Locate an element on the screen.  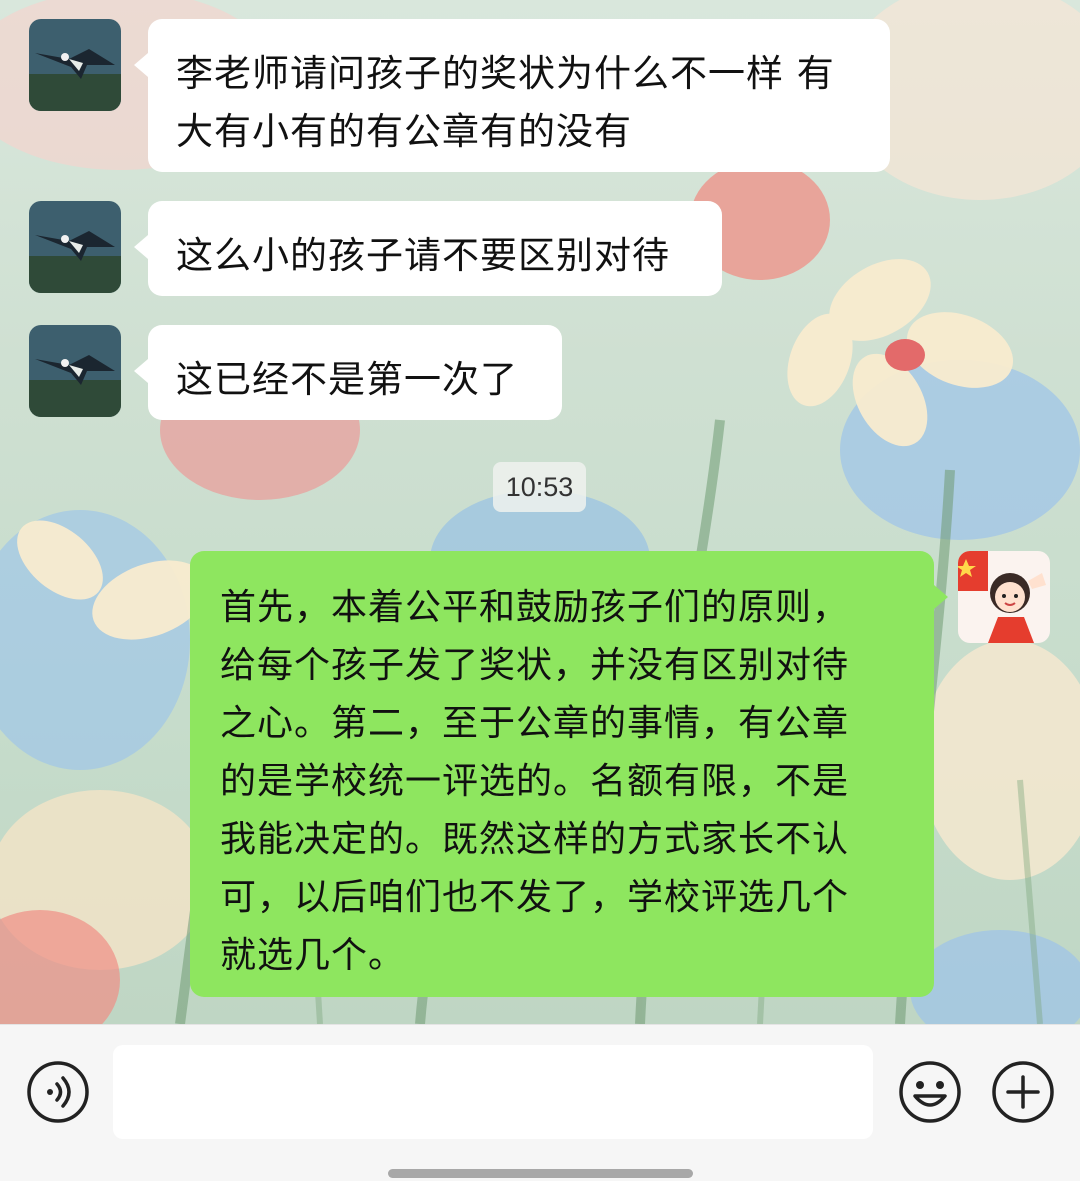
message-input is located at coordinates (493, 1092).